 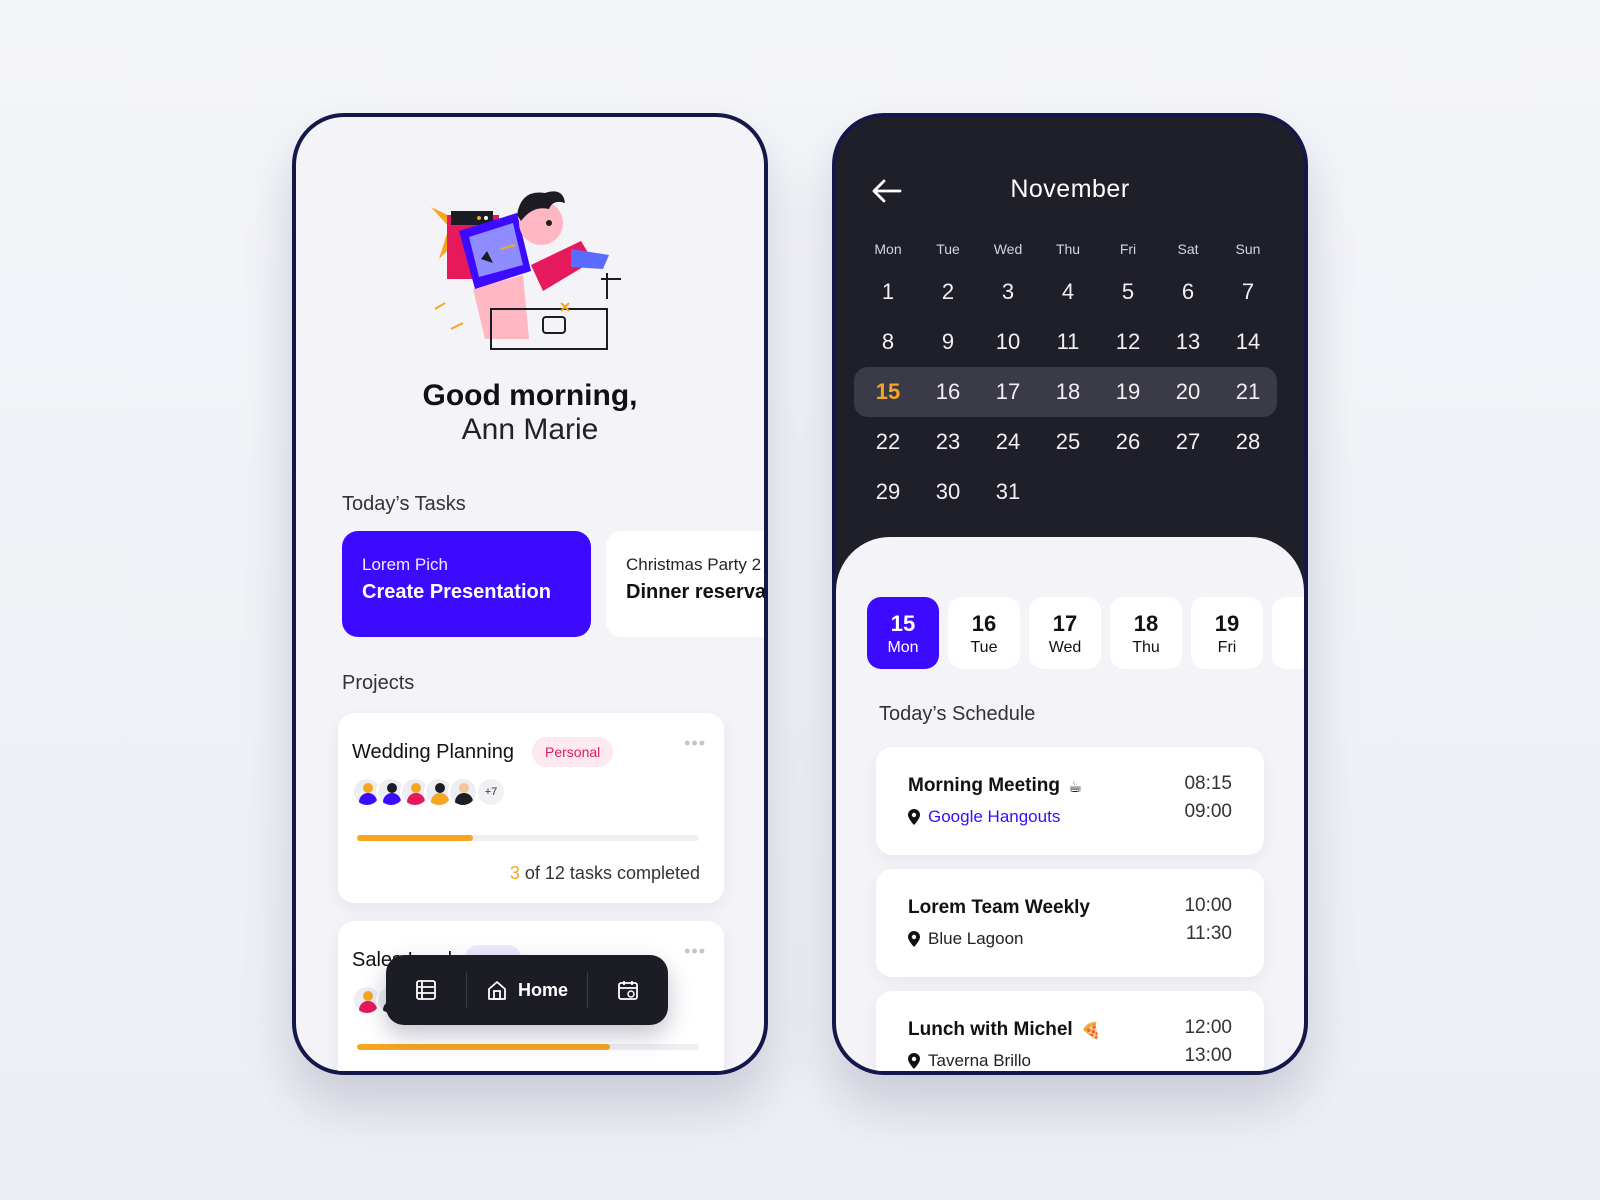 I want to click on event-emoji: ☕, so click(x=1075, y=787).